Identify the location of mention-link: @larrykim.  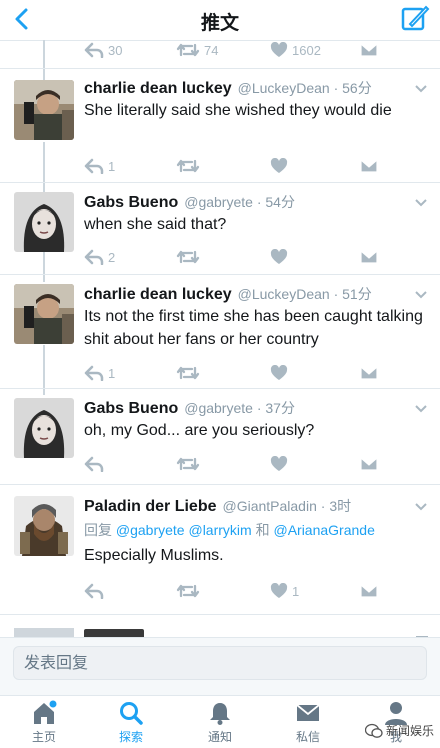
(219, 530).